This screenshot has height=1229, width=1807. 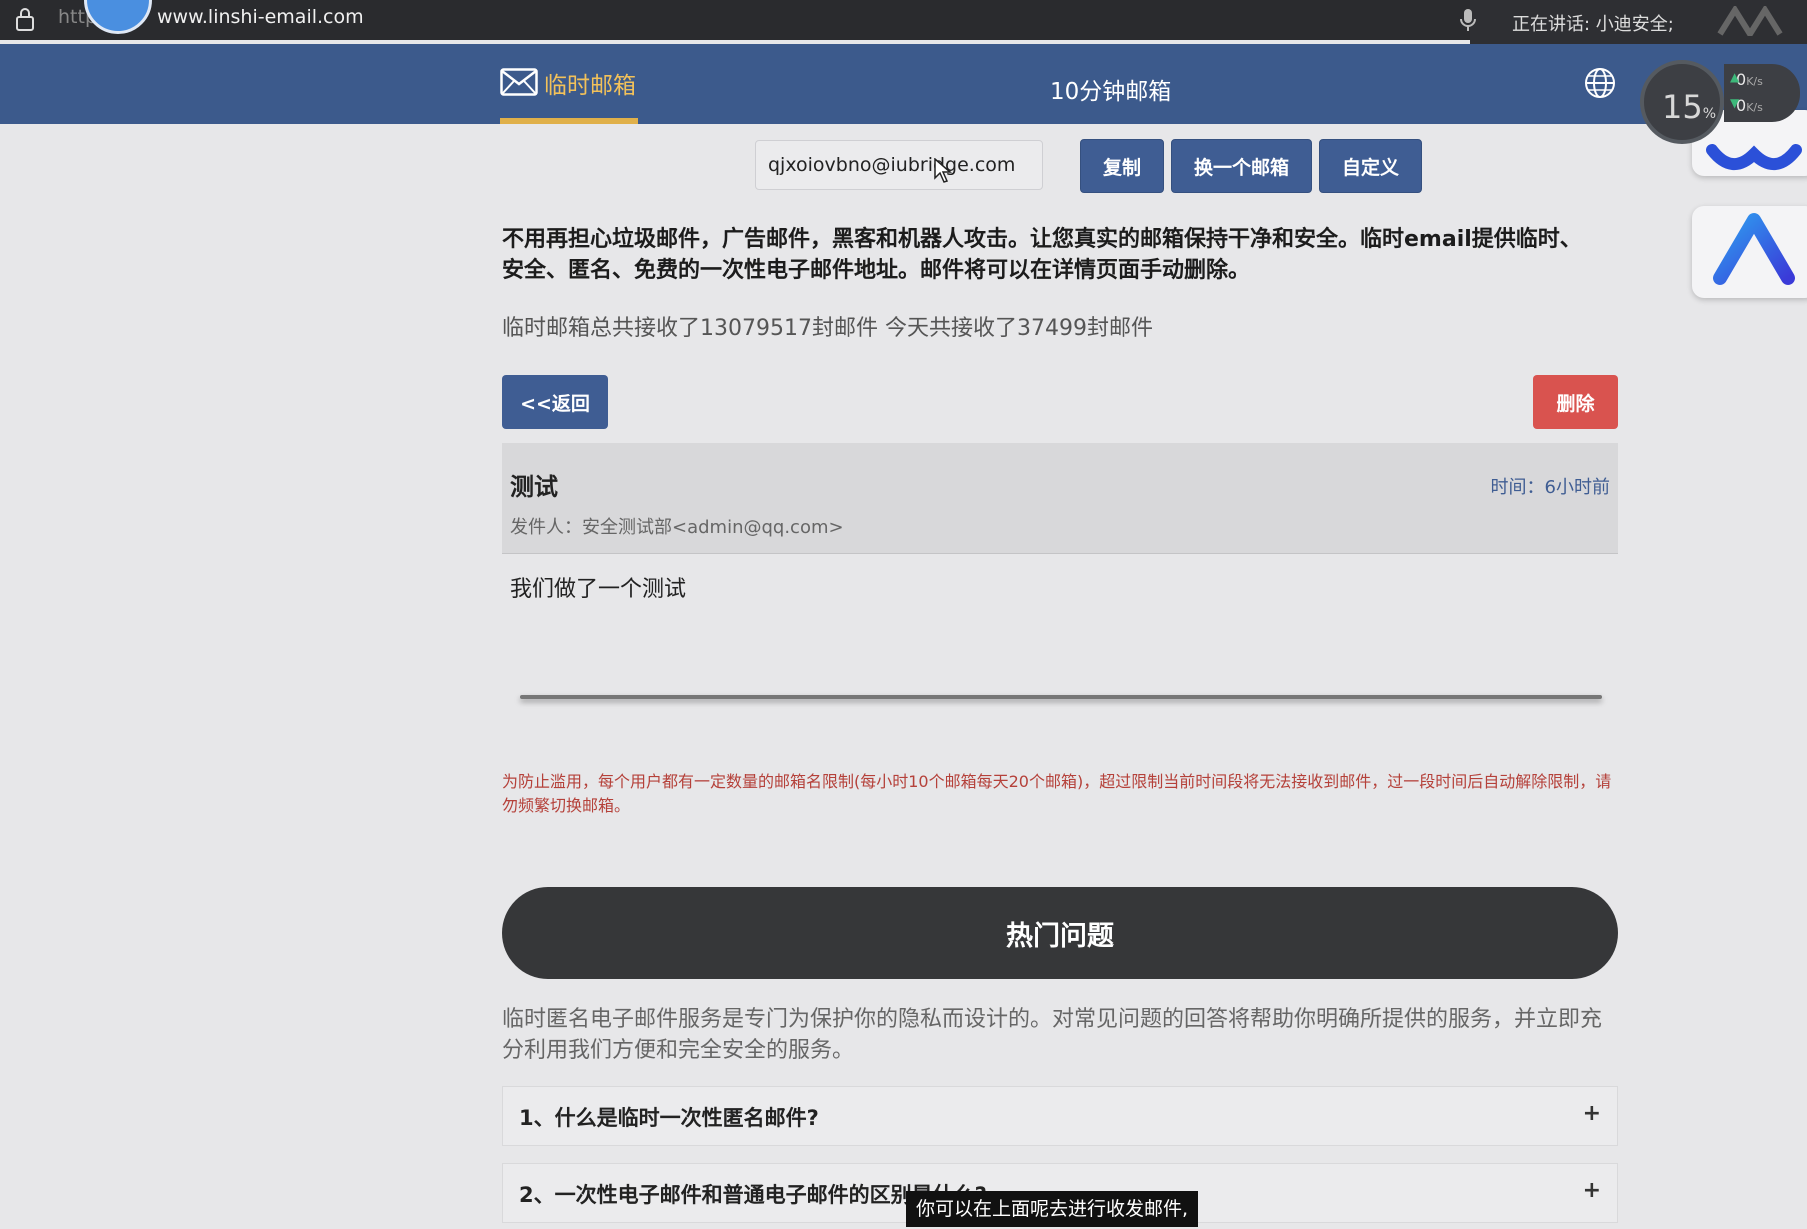 I want to click on lock-icon, so click(x=25, y=19).